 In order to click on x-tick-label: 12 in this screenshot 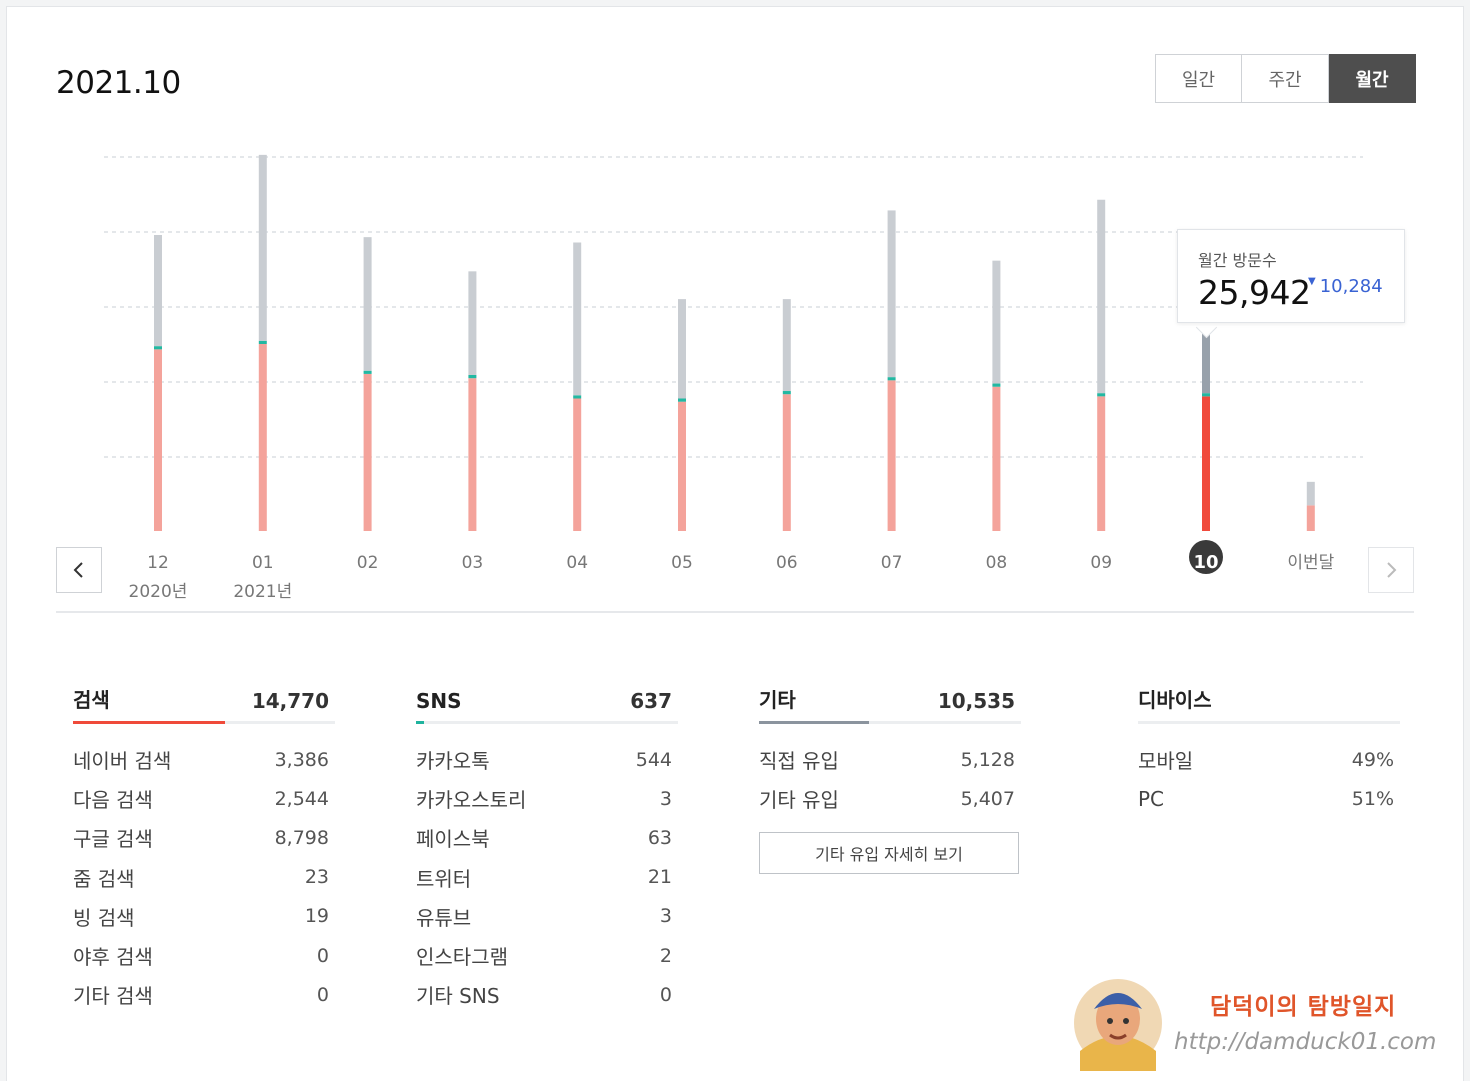, I will do `click(158, 563)`.